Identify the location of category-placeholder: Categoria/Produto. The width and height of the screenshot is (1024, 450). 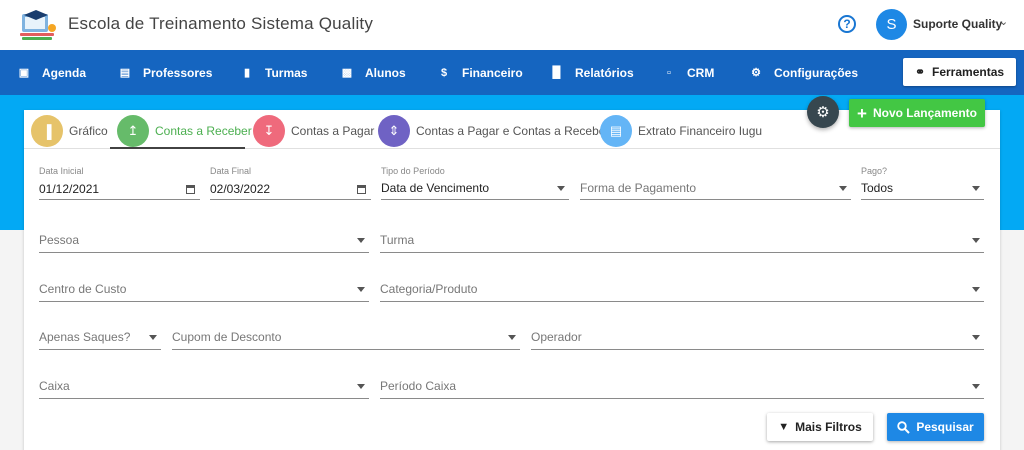
(429, 289).